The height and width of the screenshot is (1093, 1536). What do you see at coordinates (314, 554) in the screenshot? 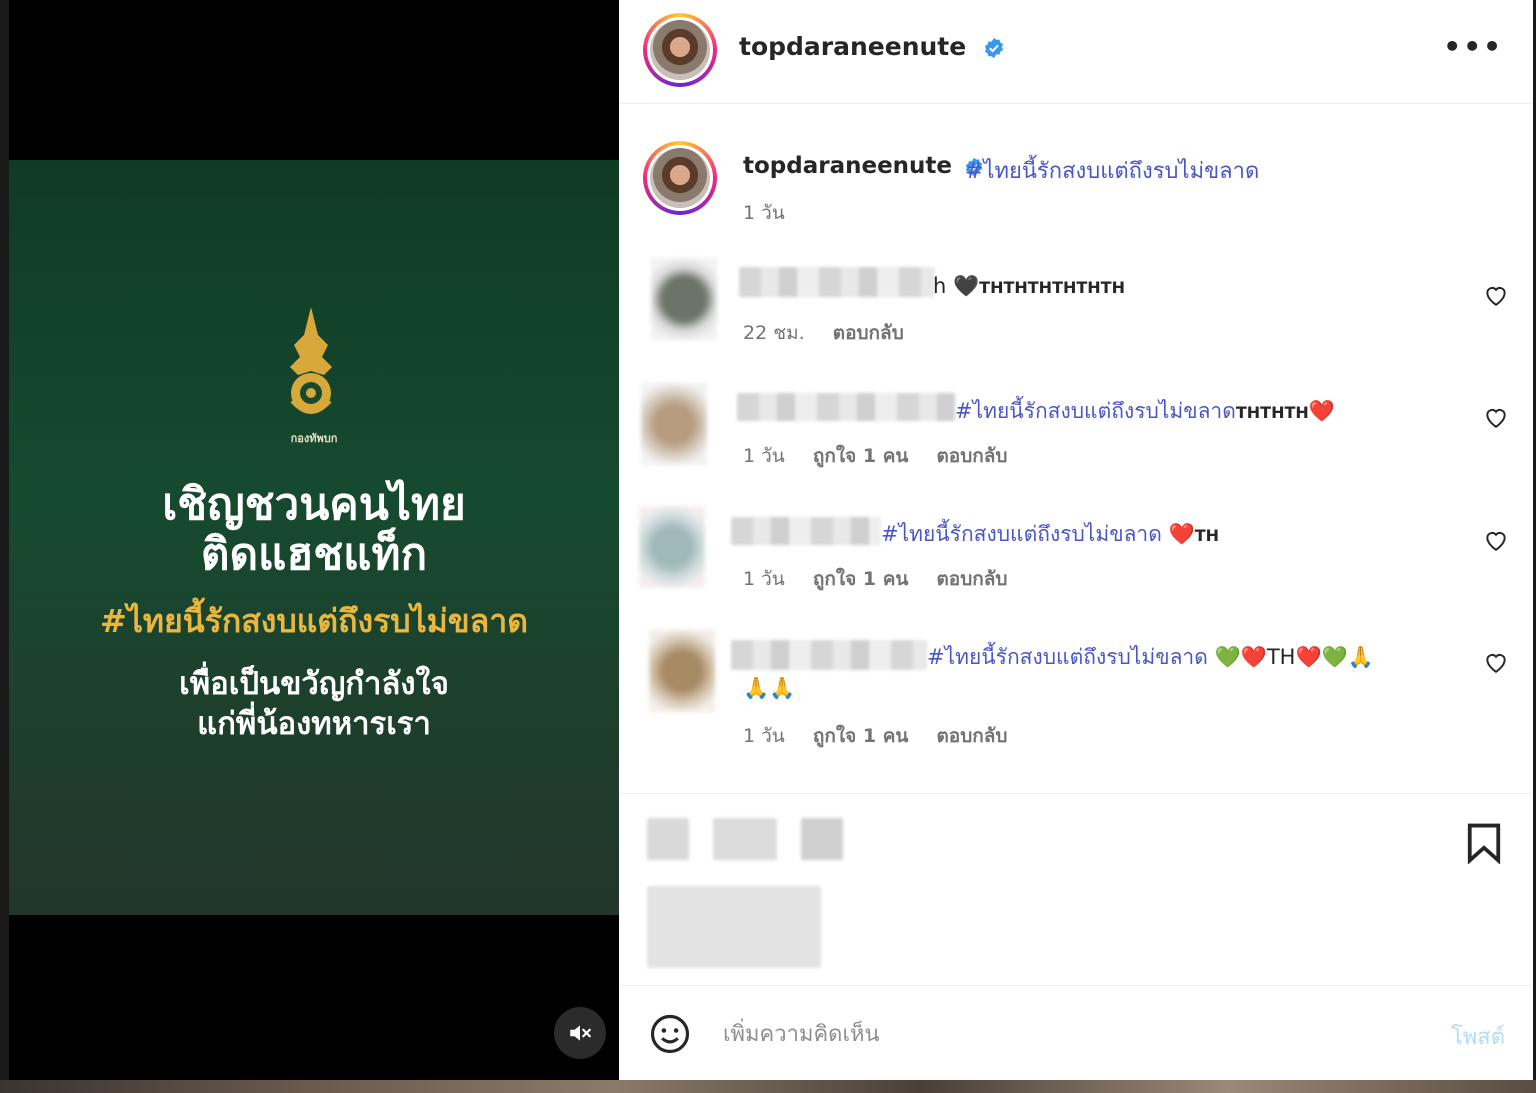
I see `headline-line-2: ติดแฮชแท็ก` at bounding box center [314, 554].